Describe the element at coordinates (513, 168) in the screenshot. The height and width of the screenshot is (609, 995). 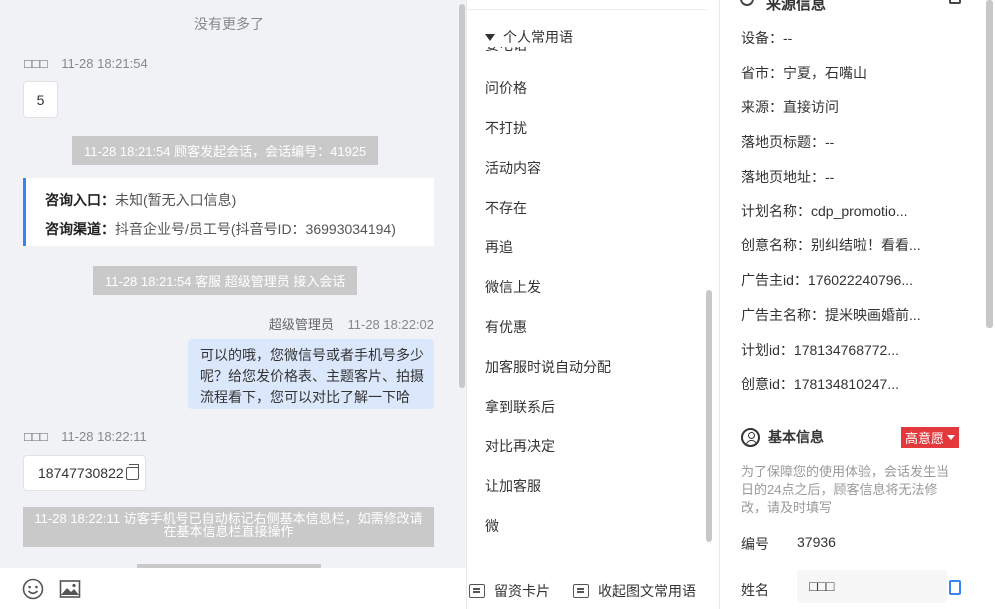
I see `phrase-item: 活动内容` at that location.